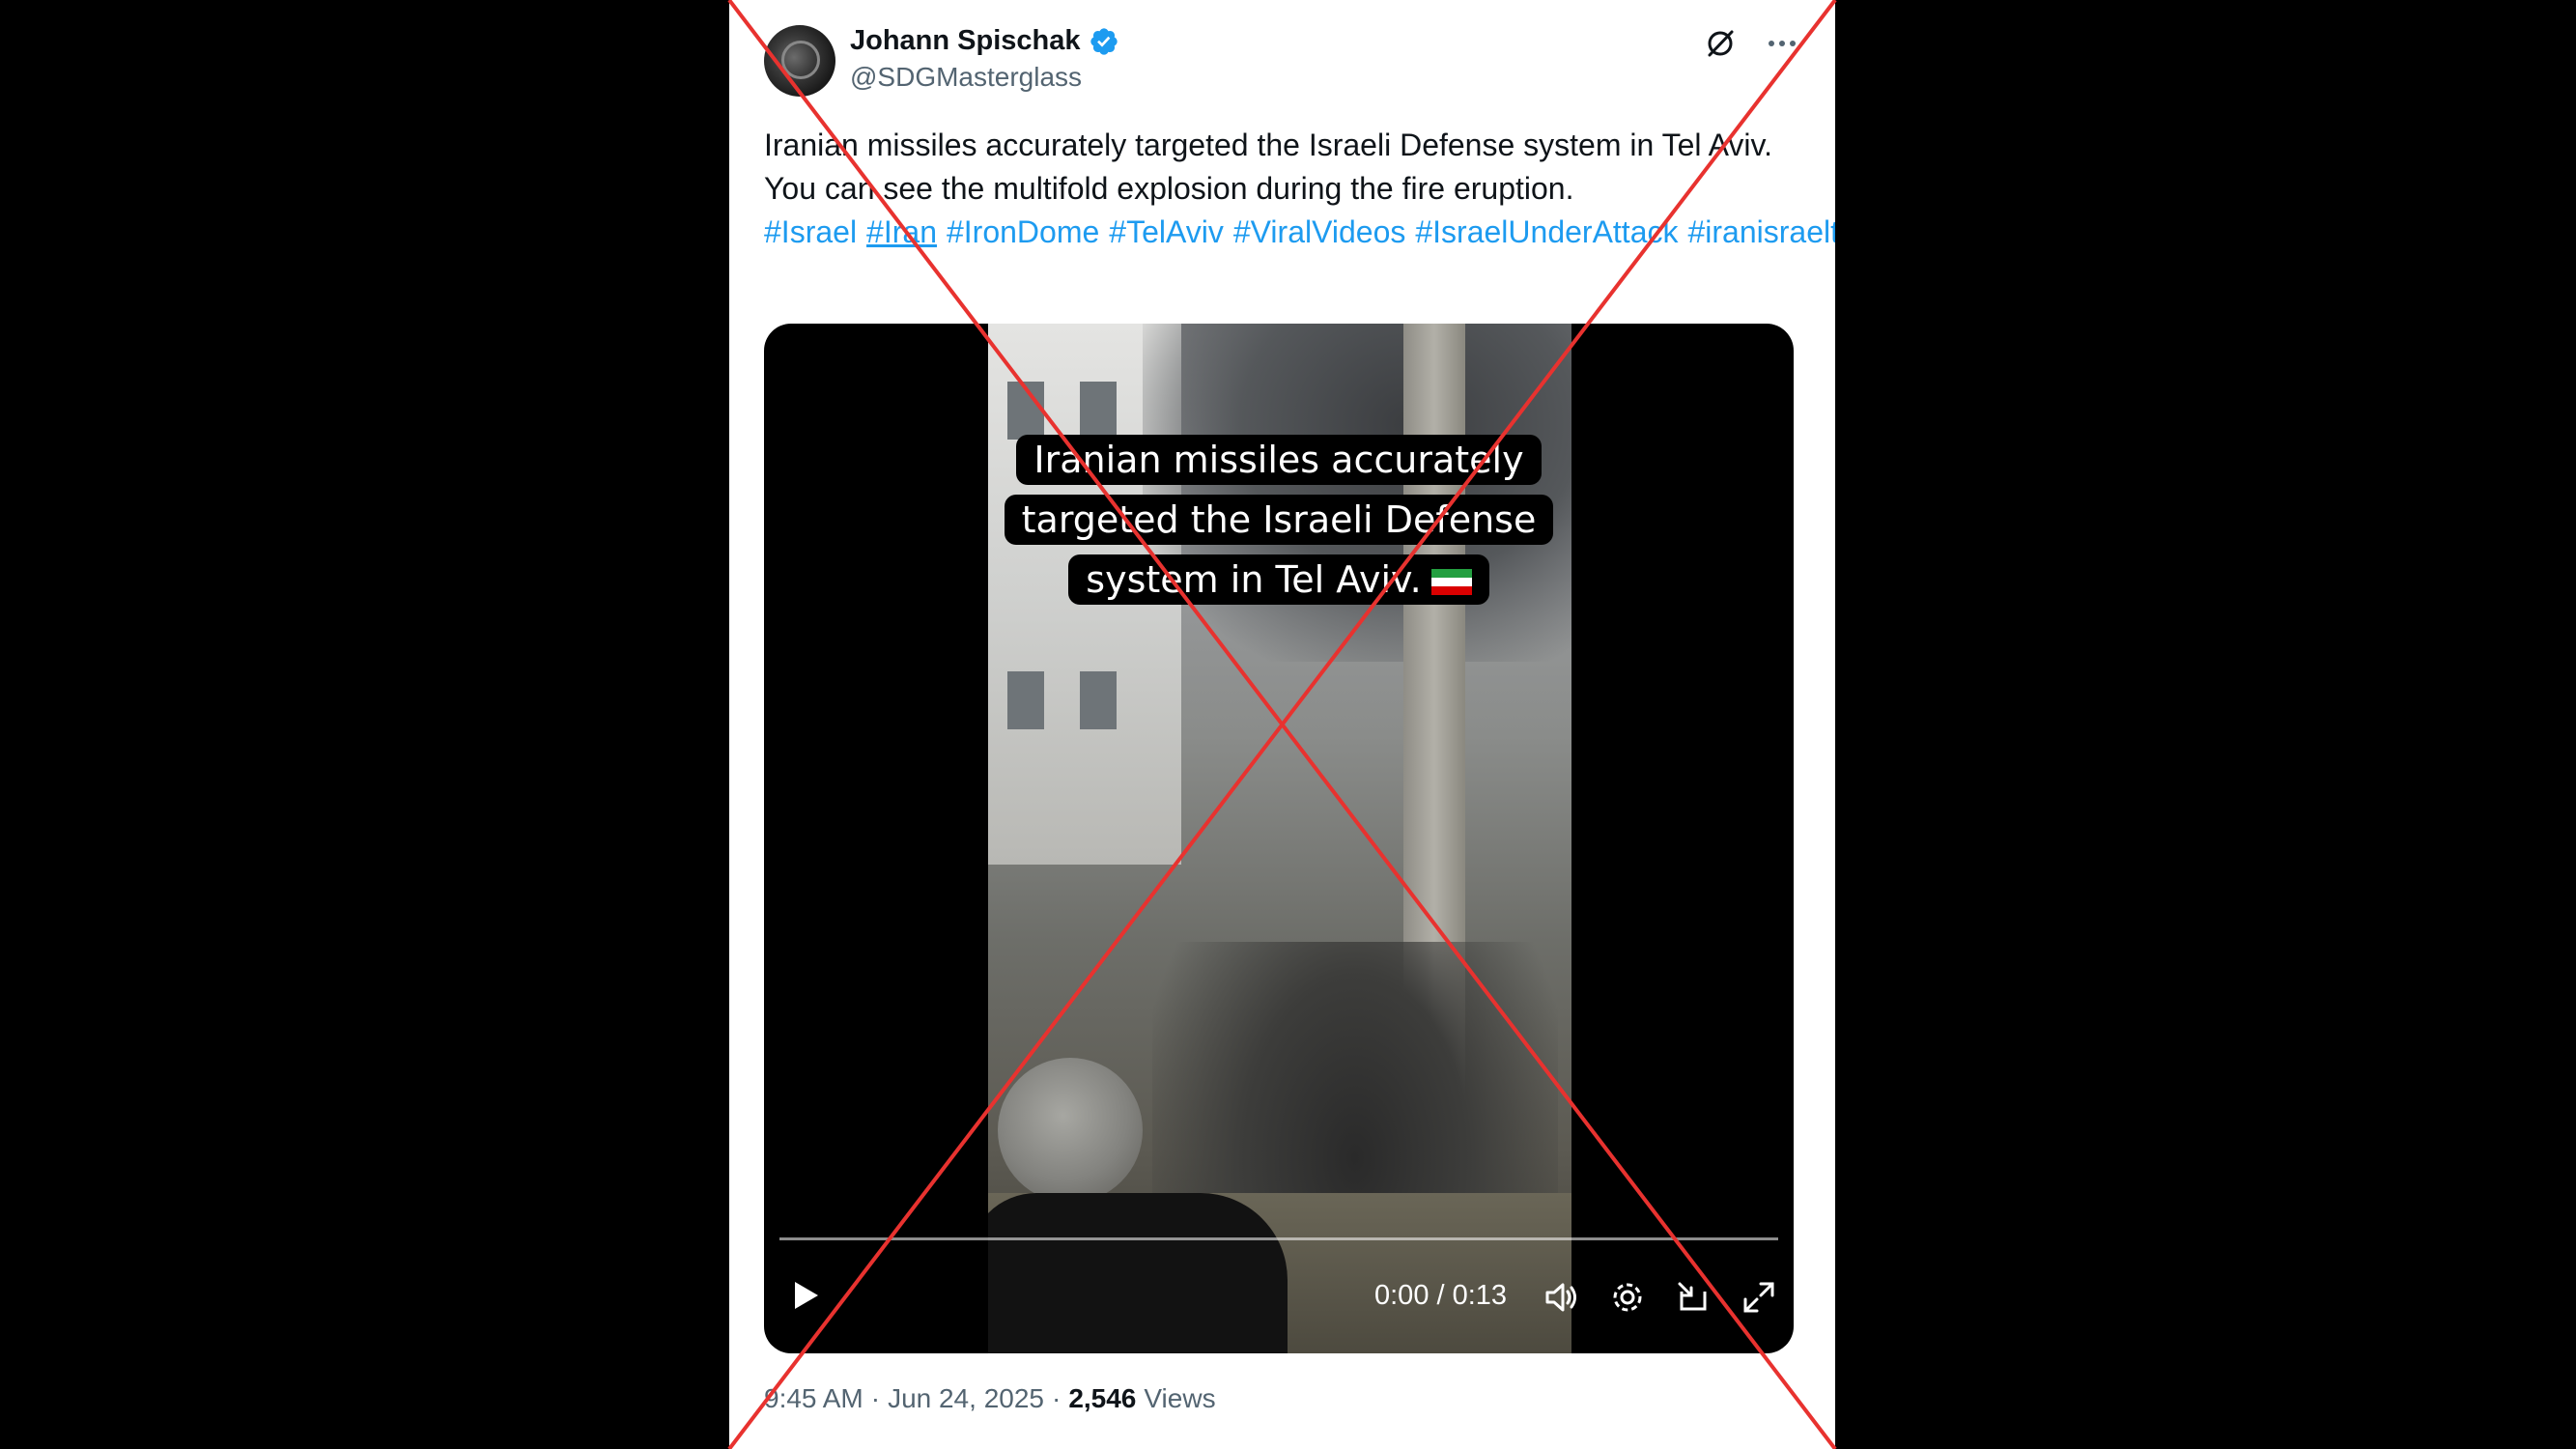  I want to click on settings-gear-icon, so click(1627, 1297).